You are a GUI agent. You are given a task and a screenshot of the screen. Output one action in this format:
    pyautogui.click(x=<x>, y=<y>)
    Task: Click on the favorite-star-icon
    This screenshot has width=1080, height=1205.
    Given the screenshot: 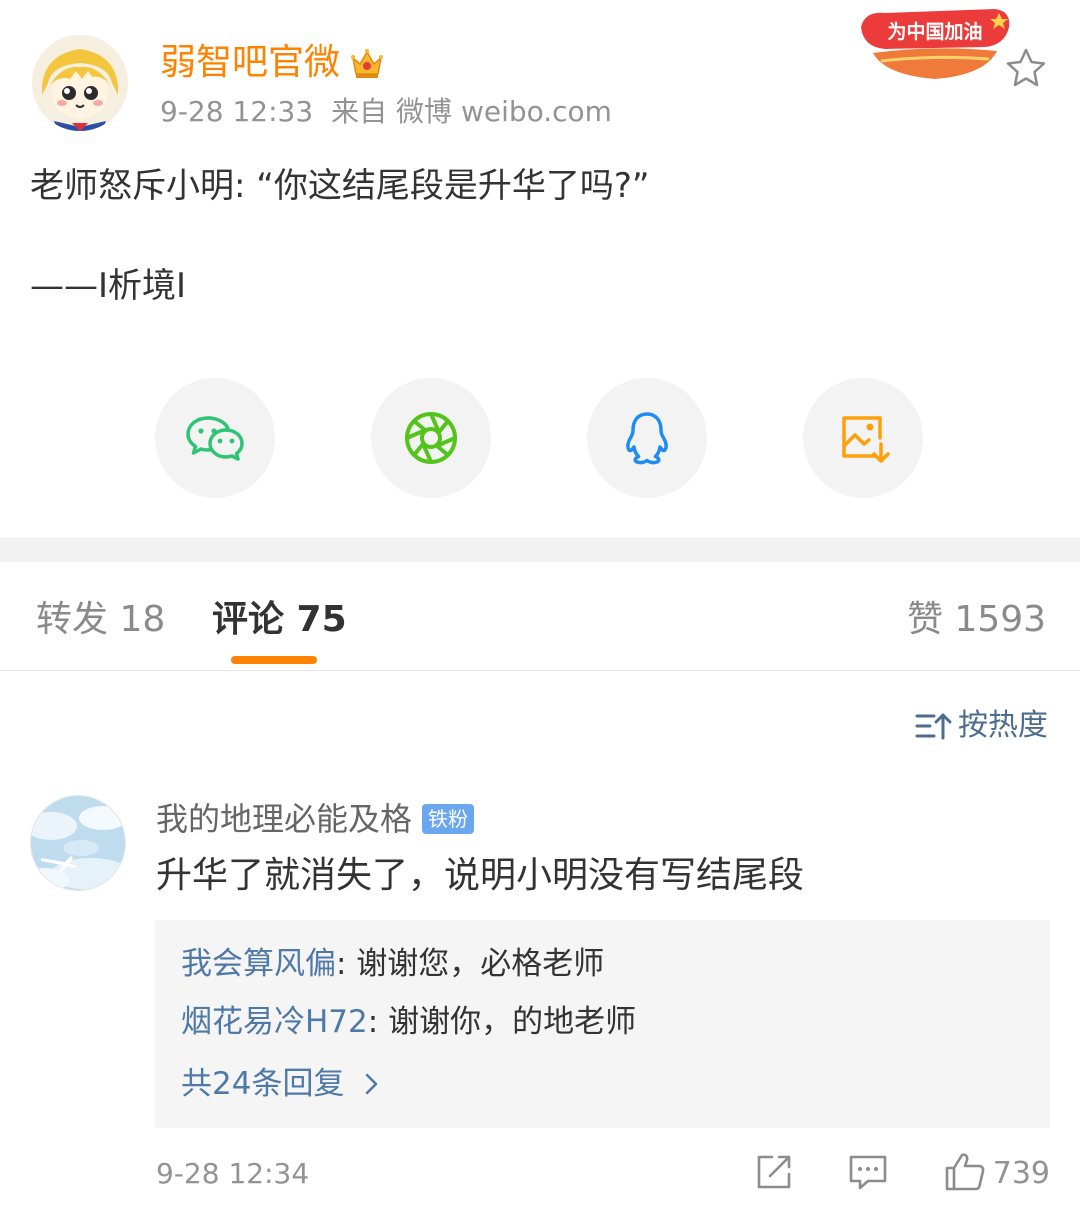 What is the action you would take?
    pyautogui.click(x=1026, y=68)
    